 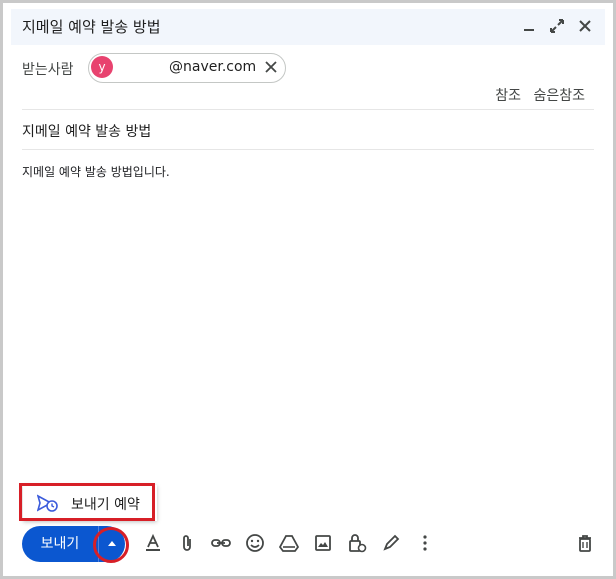 I want to click on minimize-icon, so click(x=529, y=26).